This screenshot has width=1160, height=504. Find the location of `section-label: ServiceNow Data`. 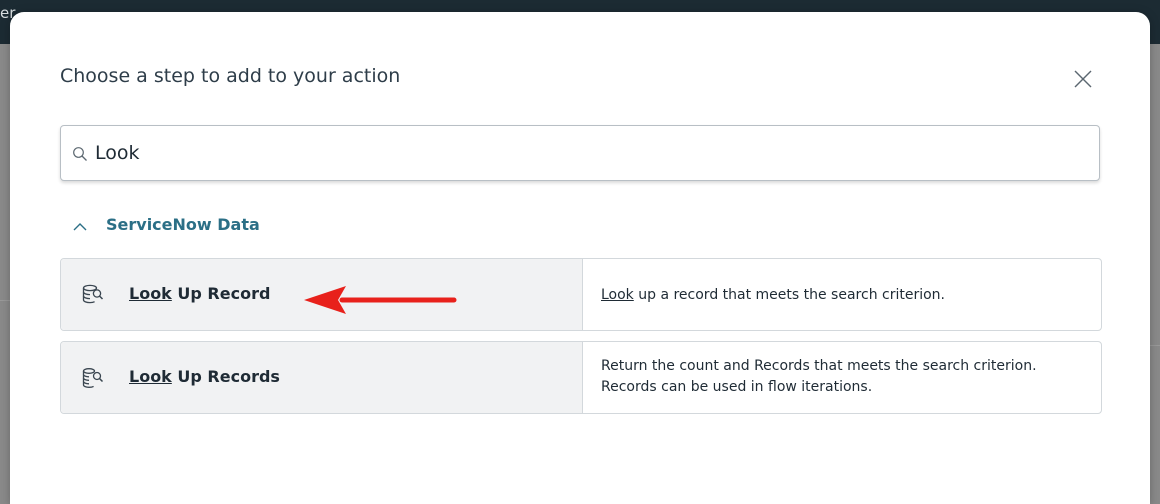

section-label: ServiceNow Data is located at coordinates (183, 224).